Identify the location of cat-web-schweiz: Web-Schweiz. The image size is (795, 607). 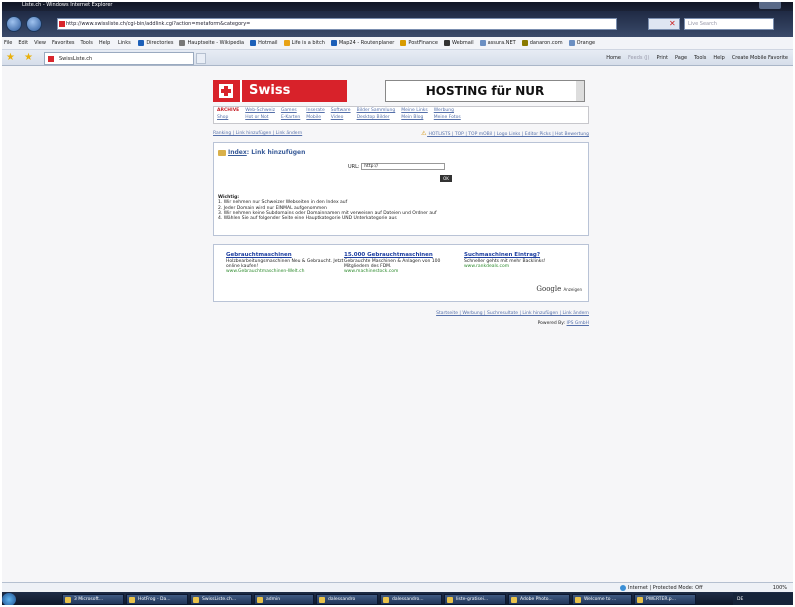
(260, 110).